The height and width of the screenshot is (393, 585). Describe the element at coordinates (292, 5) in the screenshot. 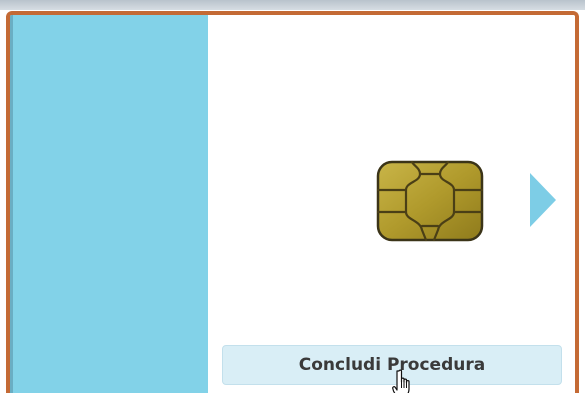

I see `window-top-strip` at that location.